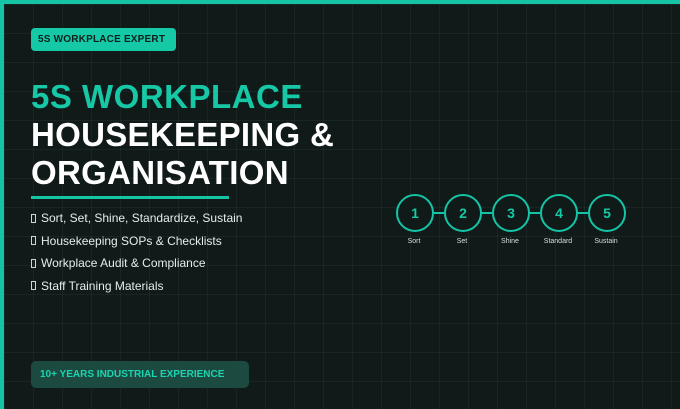 The height and width of the screenshot is (409, 680). Describe the element at coordinates (463, 213) in the screenshot. I see `step-circle-2: 2` at that location.